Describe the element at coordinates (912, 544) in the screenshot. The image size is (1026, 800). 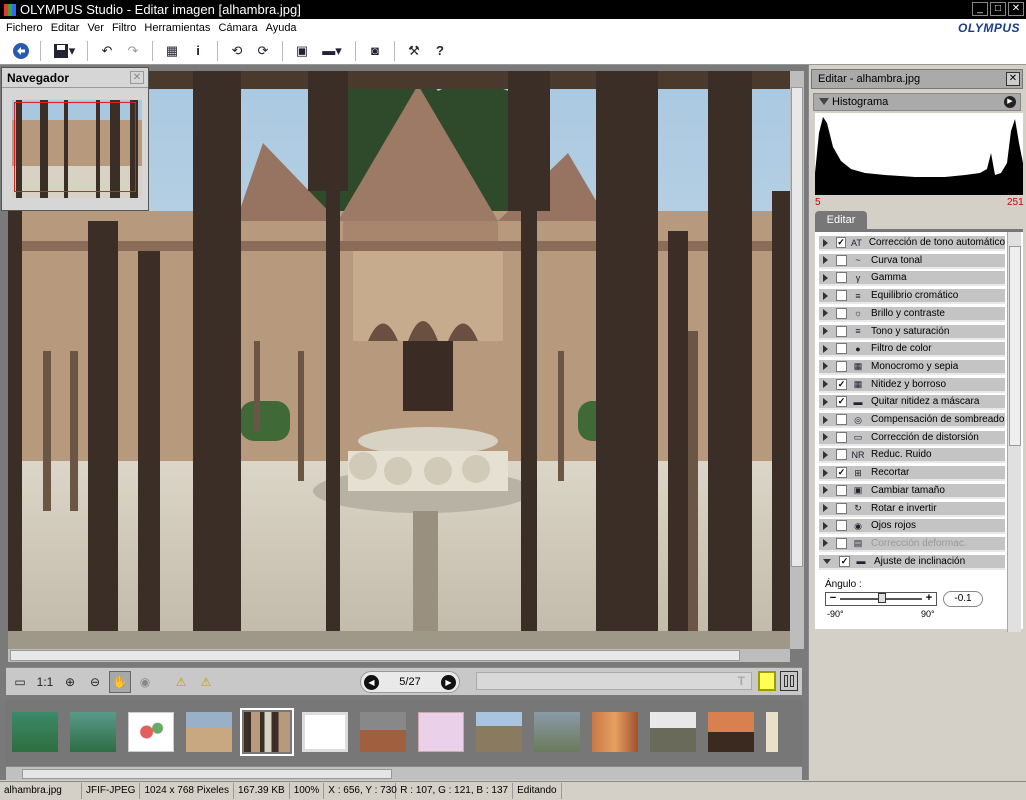
I see `edit-item: ▤ Corrección deformac.` at that location.